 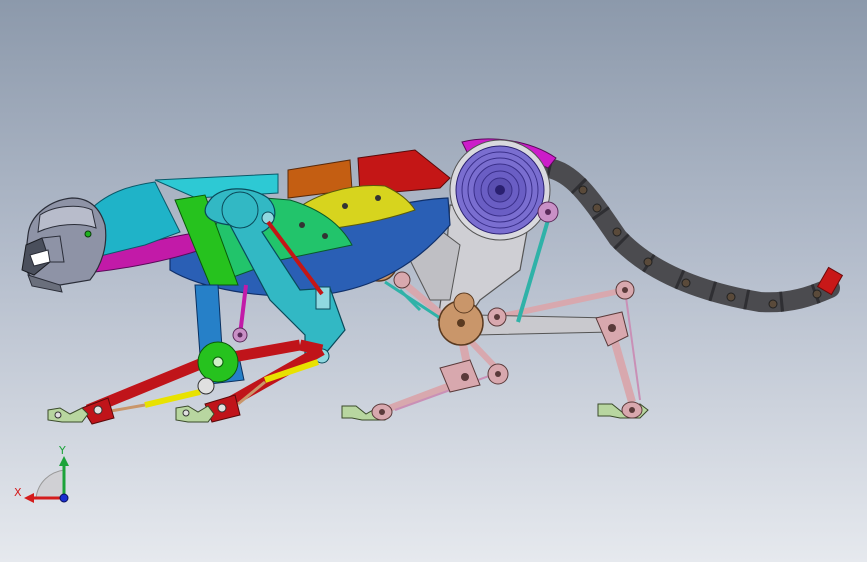 What do you see at coordinates (64, 498) in the screenshot?
I see `z-axis-dot` at bounding box center [64, 498].